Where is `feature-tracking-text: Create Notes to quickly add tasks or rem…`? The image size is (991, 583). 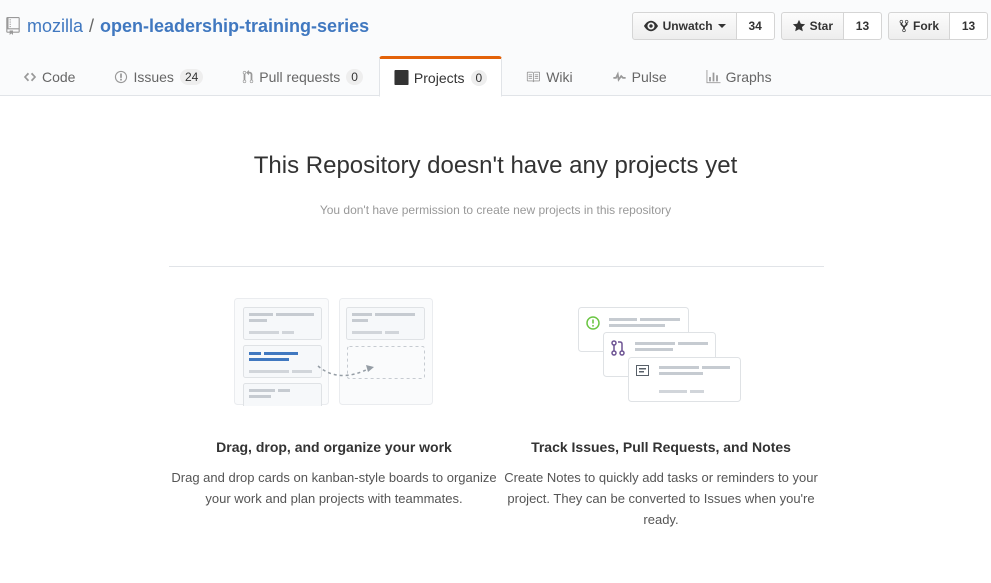 feature-tracking-text: Create Notes to quickly add tasks or rem… is located at coordinates (661, 498).